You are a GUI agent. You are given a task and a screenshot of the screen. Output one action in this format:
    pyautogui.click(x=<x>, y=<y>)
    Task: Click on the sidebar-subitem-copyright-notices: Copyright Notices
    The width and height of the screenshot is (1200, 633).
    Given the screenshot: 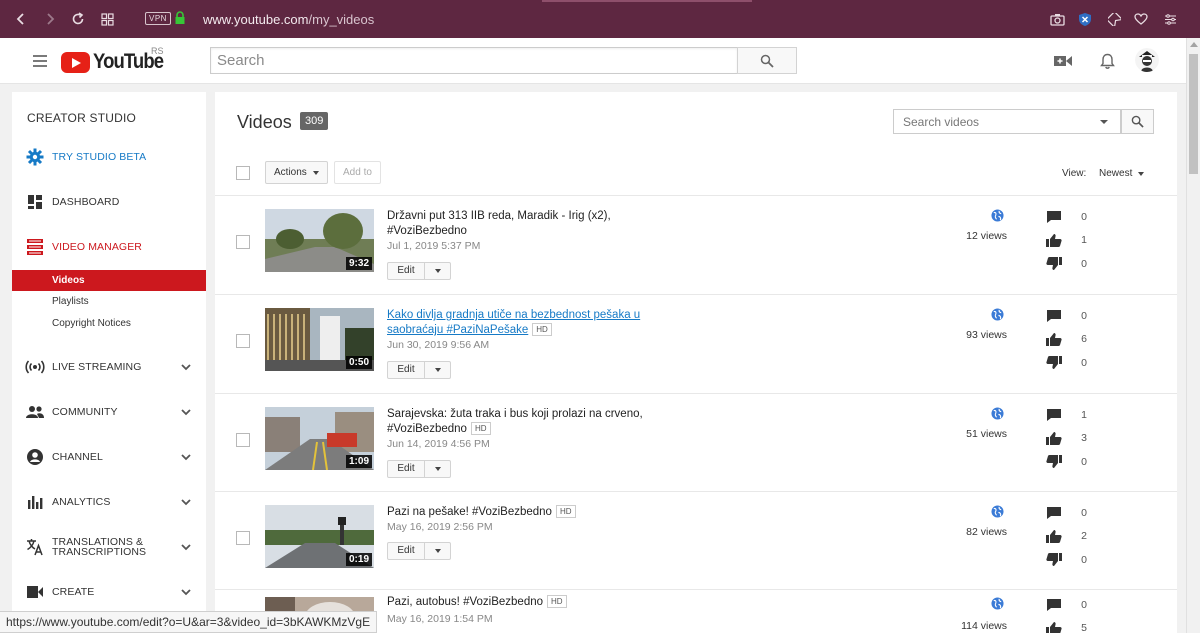 What is the action you would take?
    pyautogui.click(x=109, y=323)
    